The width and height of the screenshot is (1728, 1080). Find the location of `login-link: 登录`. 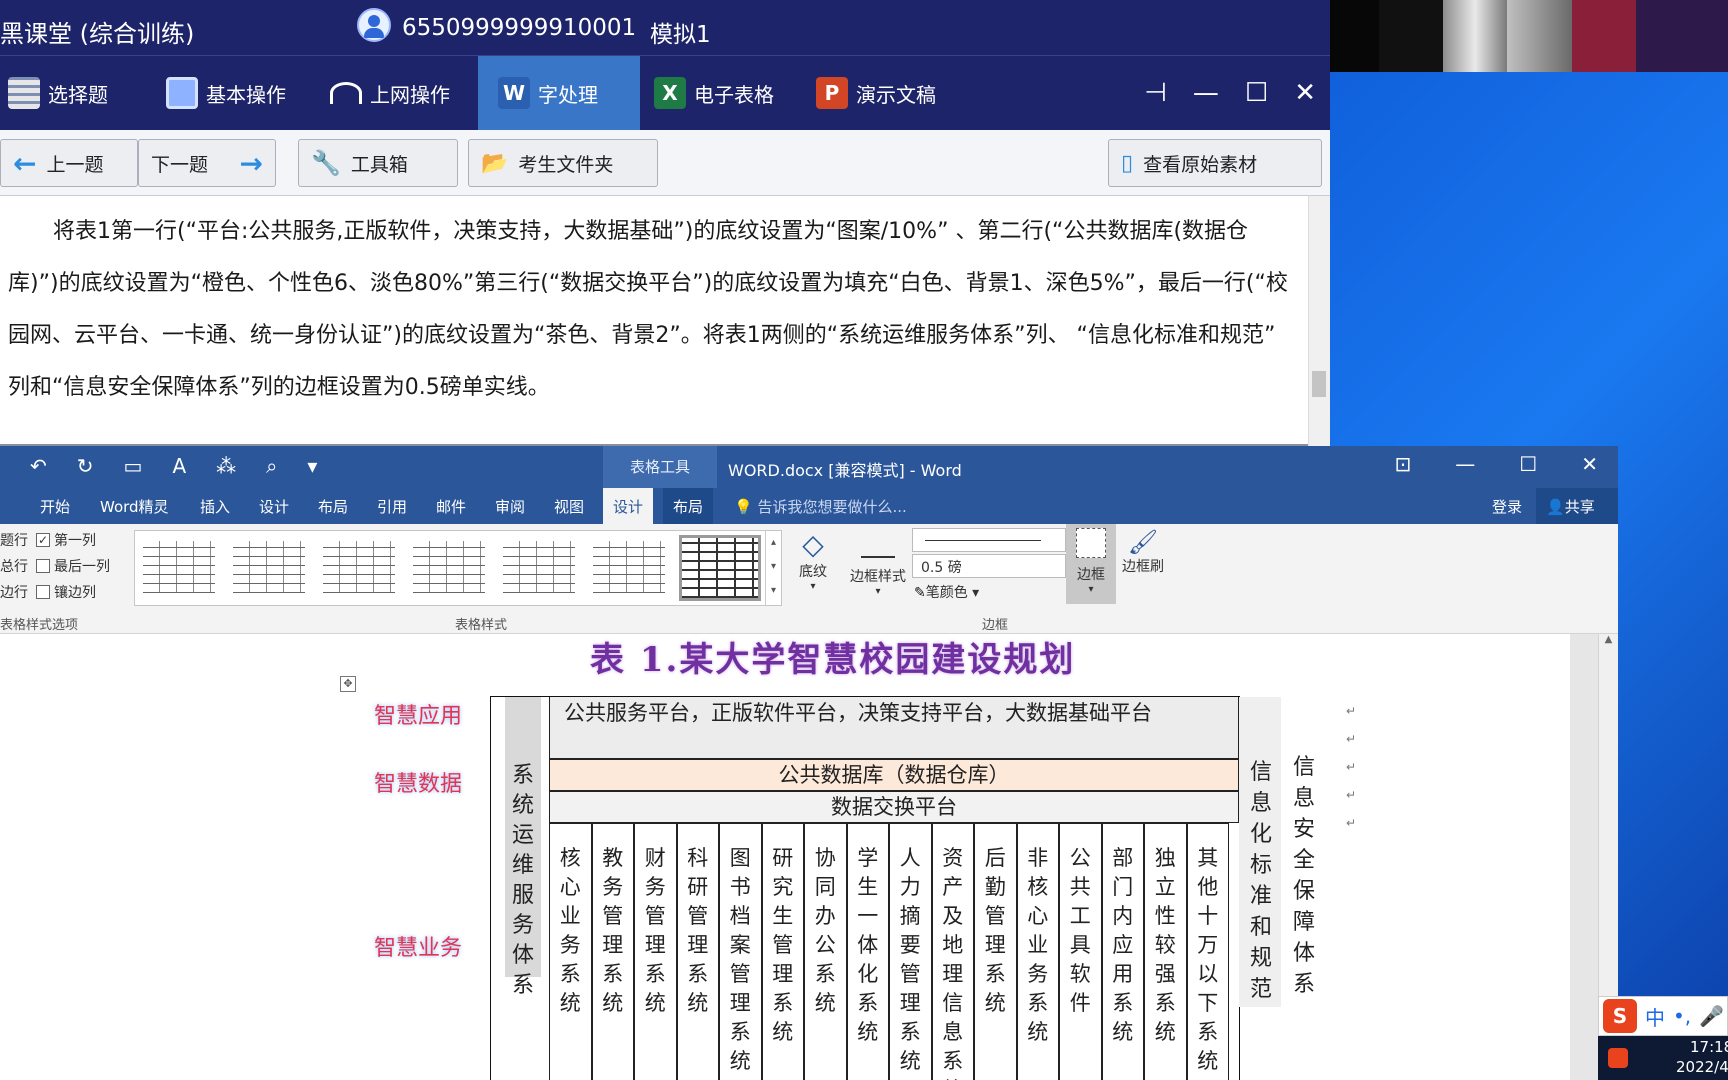

login-link: 登录 is located at coordinates (1507, 506).